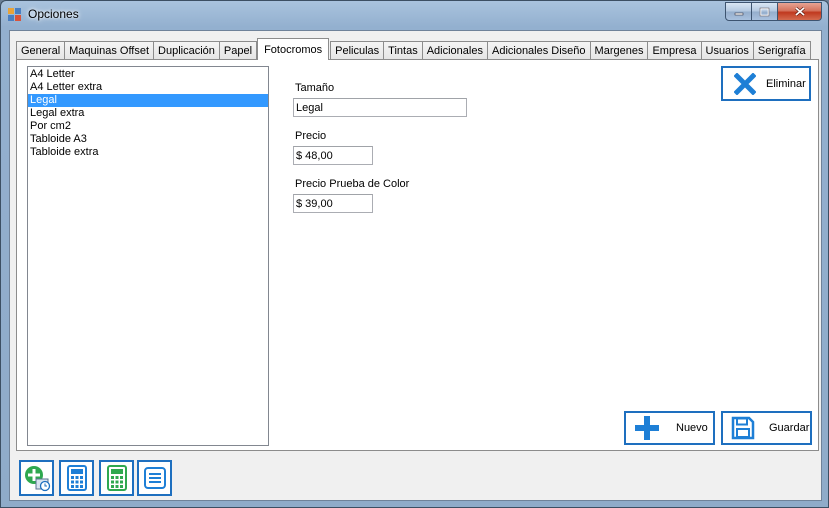  Describe the element at coordinates (148, 100) in the screenshot. I see `list-item: Legal` at that location.